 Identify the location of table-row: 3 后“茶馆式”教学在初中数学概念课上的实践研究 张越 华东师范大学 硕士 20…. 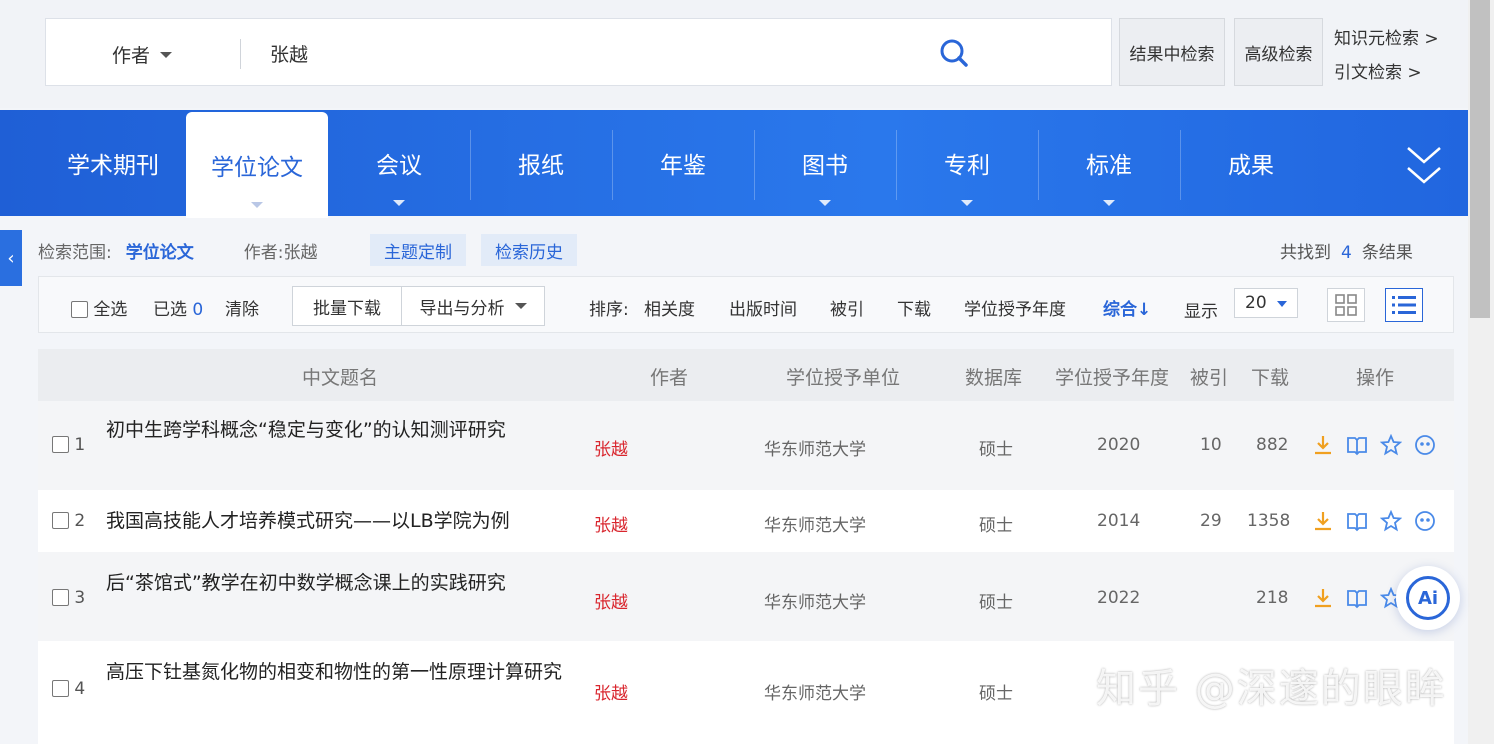
(746, 596).